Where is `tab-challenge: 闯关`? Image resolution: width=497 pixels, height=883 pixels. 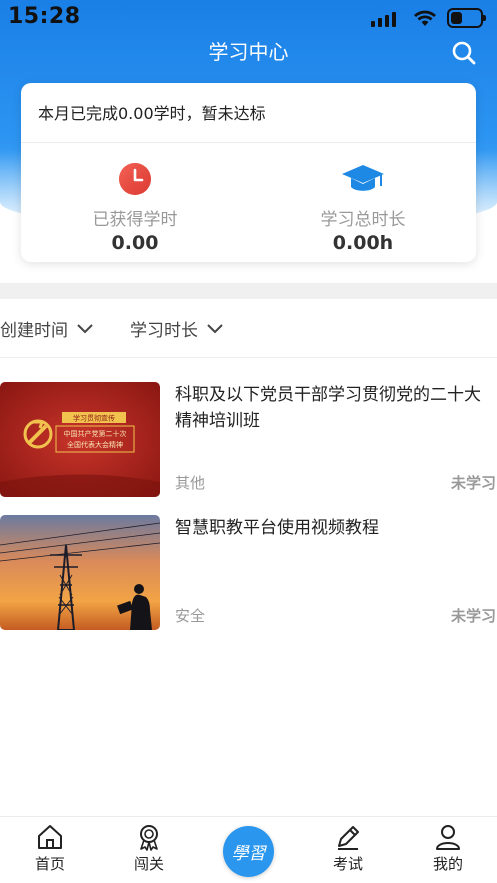 tab-challenge: 闯关 is located at coordinates (149, 848).